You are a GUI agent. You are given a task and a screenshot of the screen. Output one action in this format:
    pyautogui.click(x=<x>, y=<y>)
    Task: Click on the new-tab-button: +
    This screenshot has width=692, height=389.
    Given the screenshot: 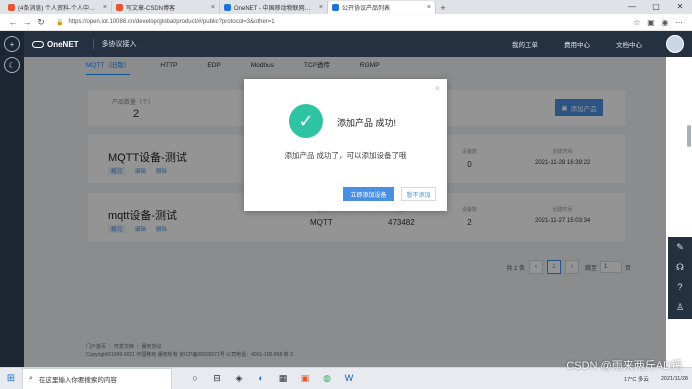 What is the action you would take?
    pyautogui.click(x=443, y=7)
    